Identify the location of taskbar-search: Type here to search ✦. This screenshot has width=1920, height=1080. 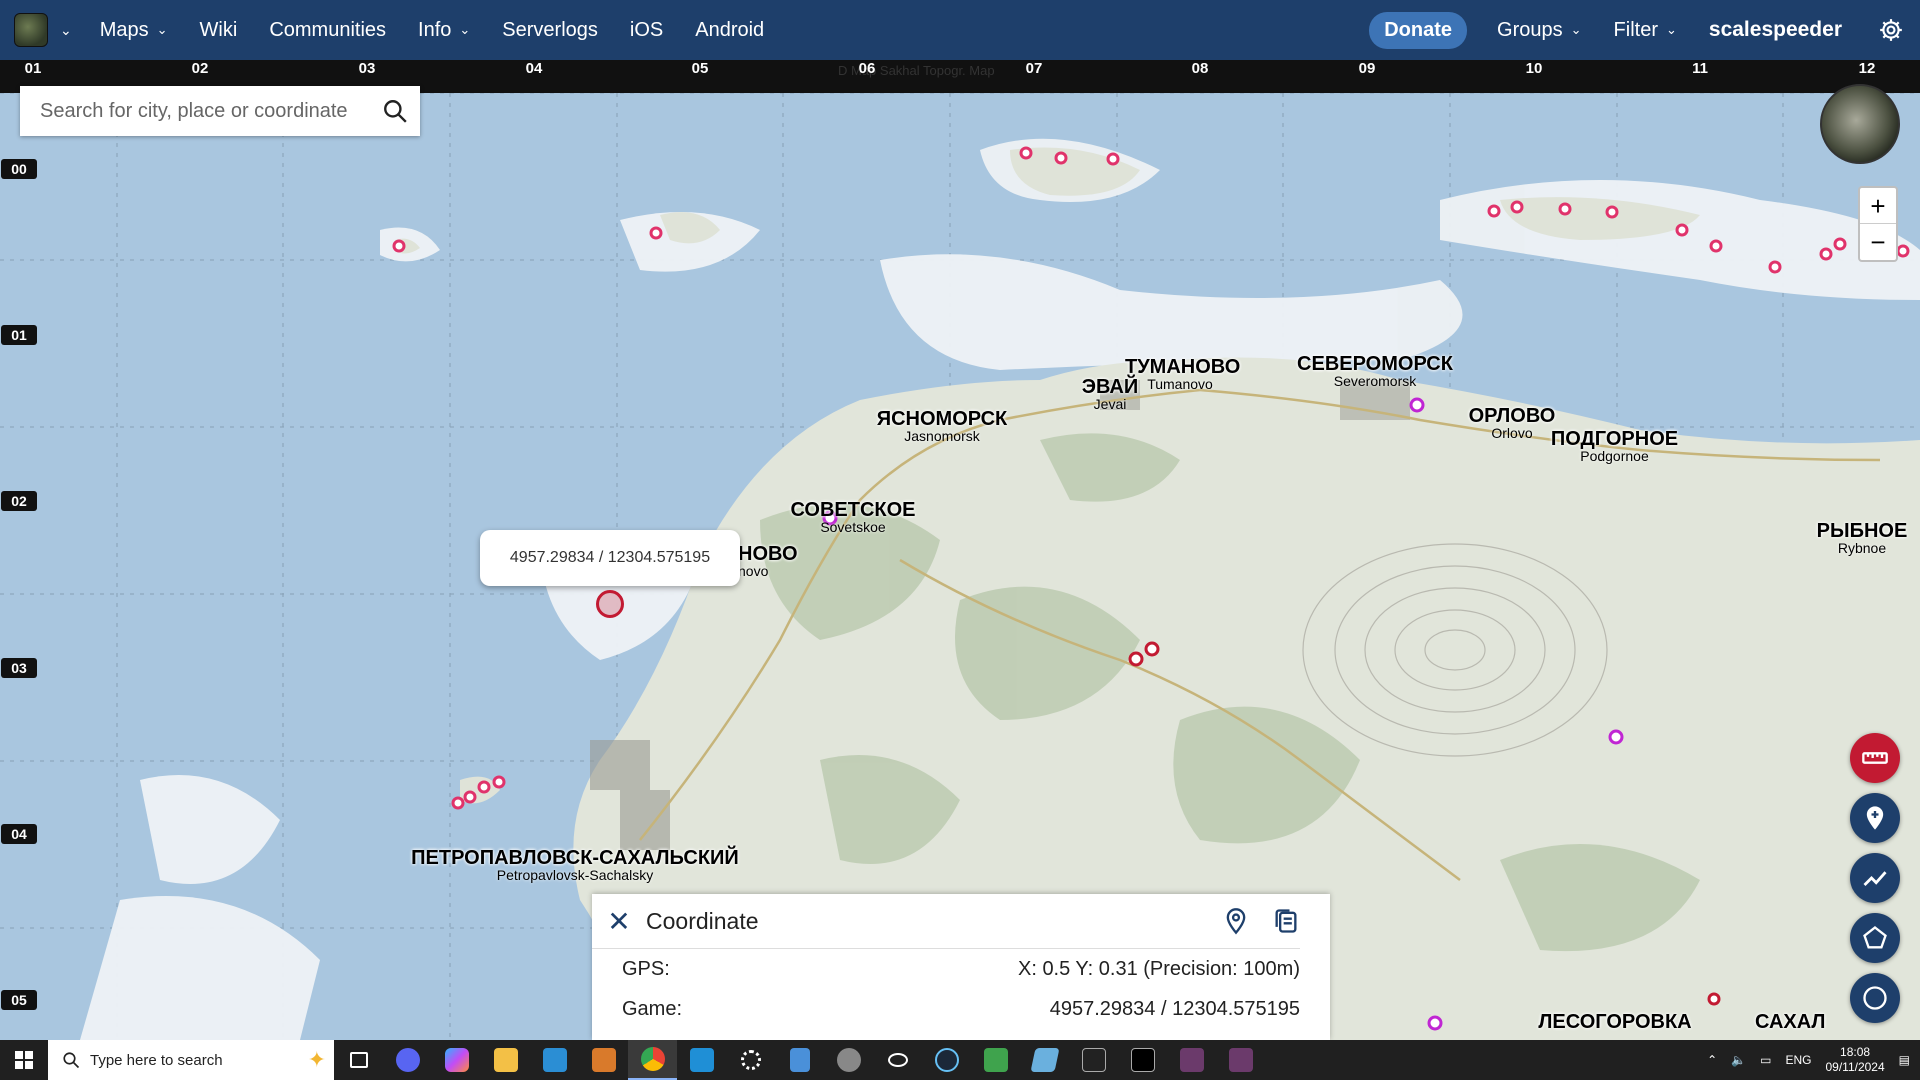
(191, 1060).